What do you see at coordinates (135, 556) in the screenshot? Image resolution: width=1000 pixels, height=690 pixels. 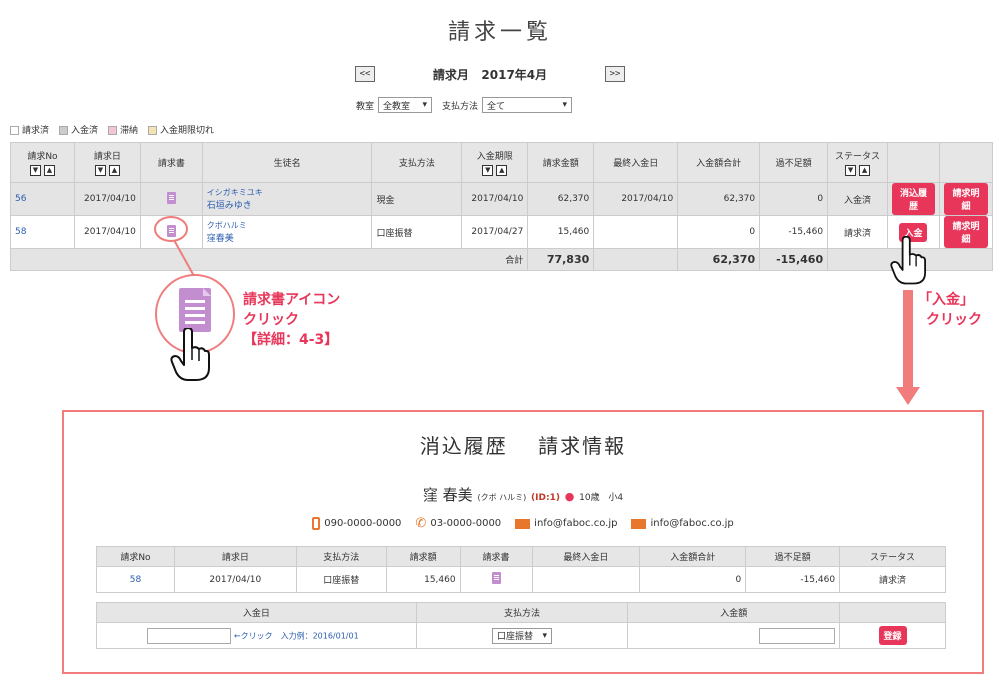 I see `col-header: 請求No` at bounding box center [135, 556].